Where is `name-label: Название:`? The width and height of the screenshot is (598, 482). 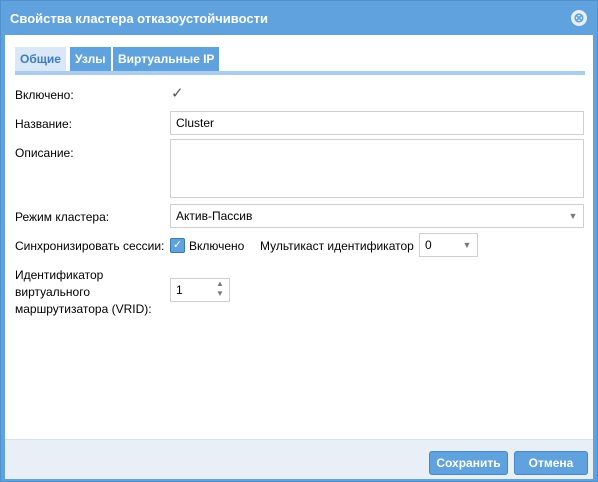 name-label: Название: is located at coordinates (43, 124).